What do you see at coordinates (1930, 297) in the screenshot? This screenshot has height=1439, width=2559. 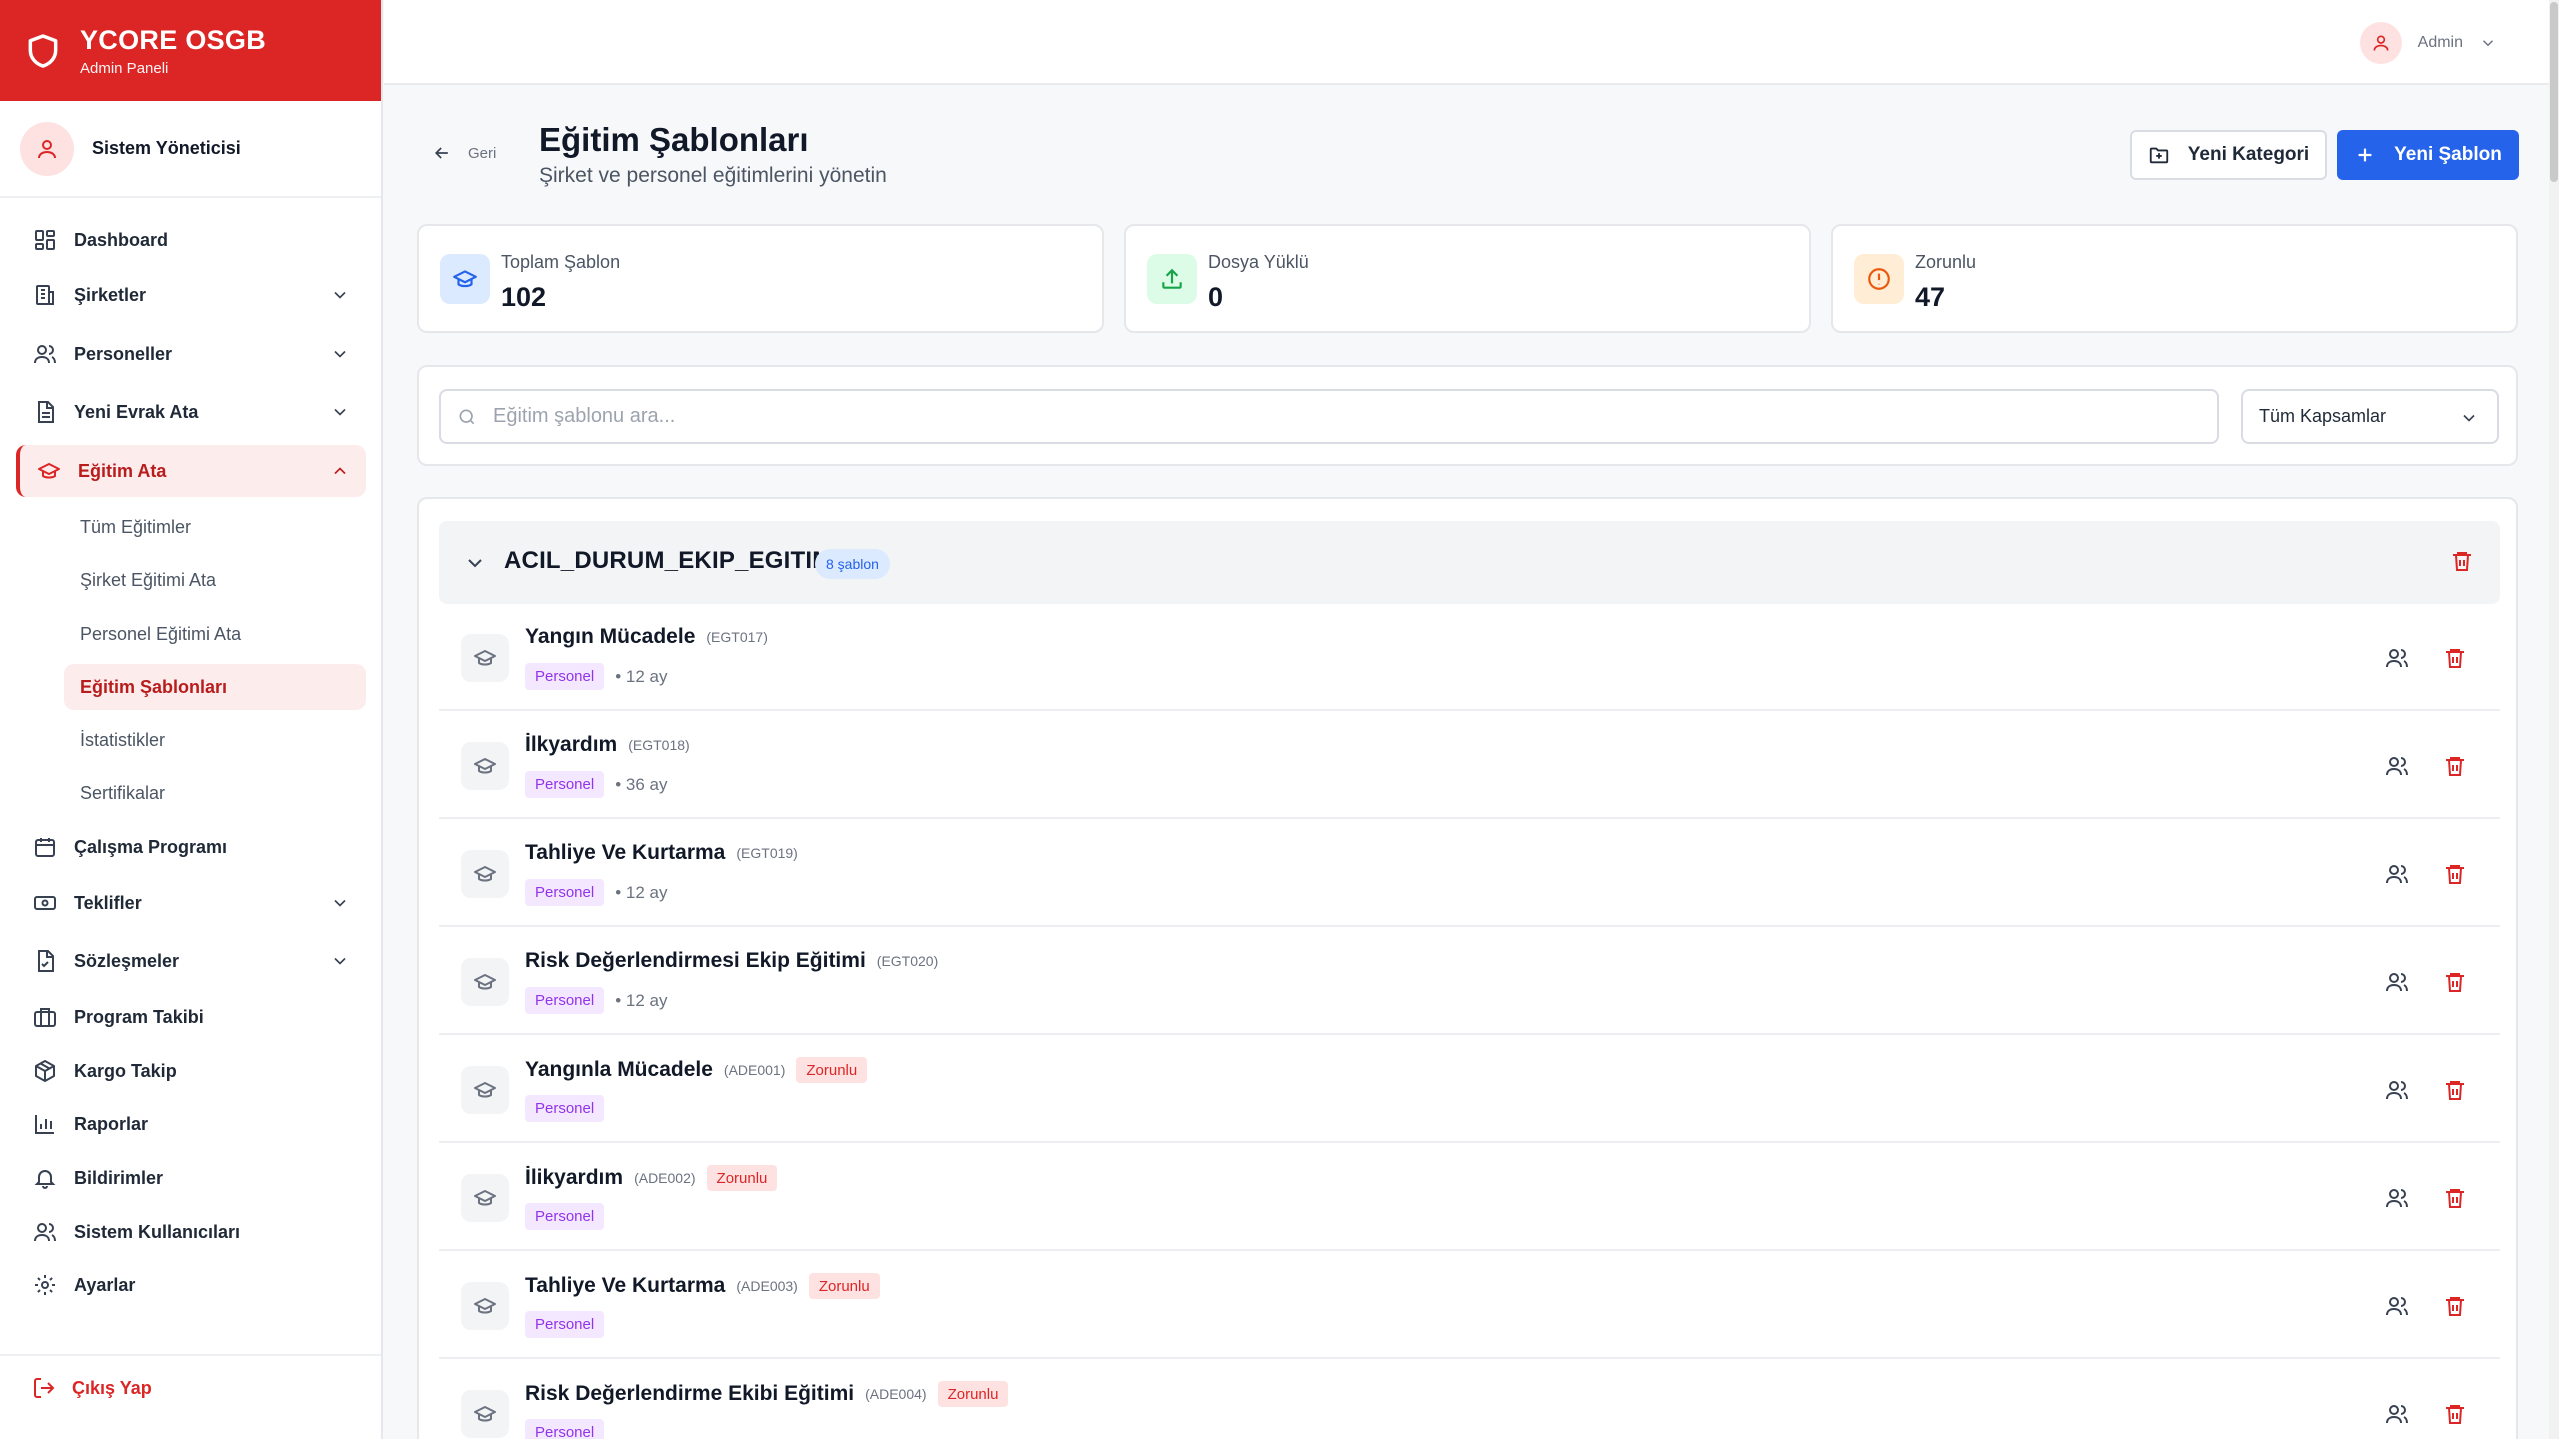 I see `stat-value: 47` at bounding box center [1930, 297].